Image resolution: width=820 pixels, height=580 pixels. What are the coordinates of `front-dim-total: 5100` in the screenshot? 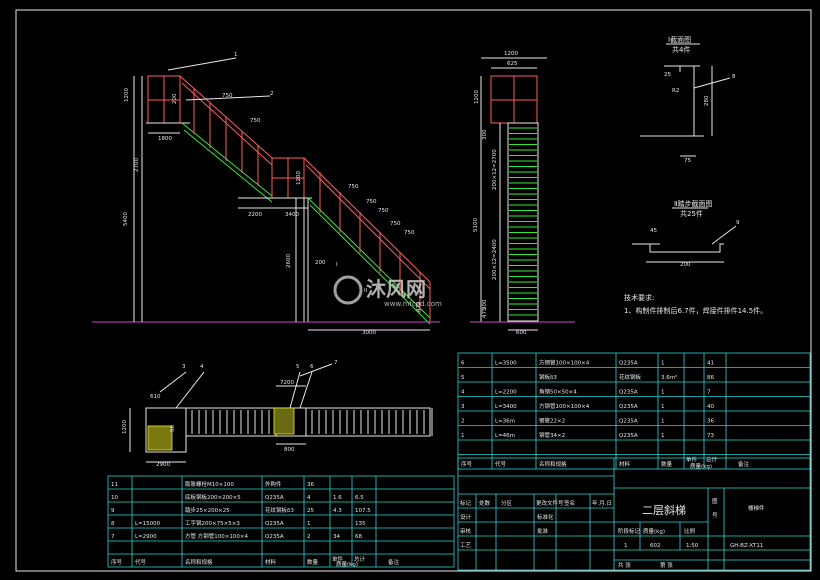 It's located at (476, 225).